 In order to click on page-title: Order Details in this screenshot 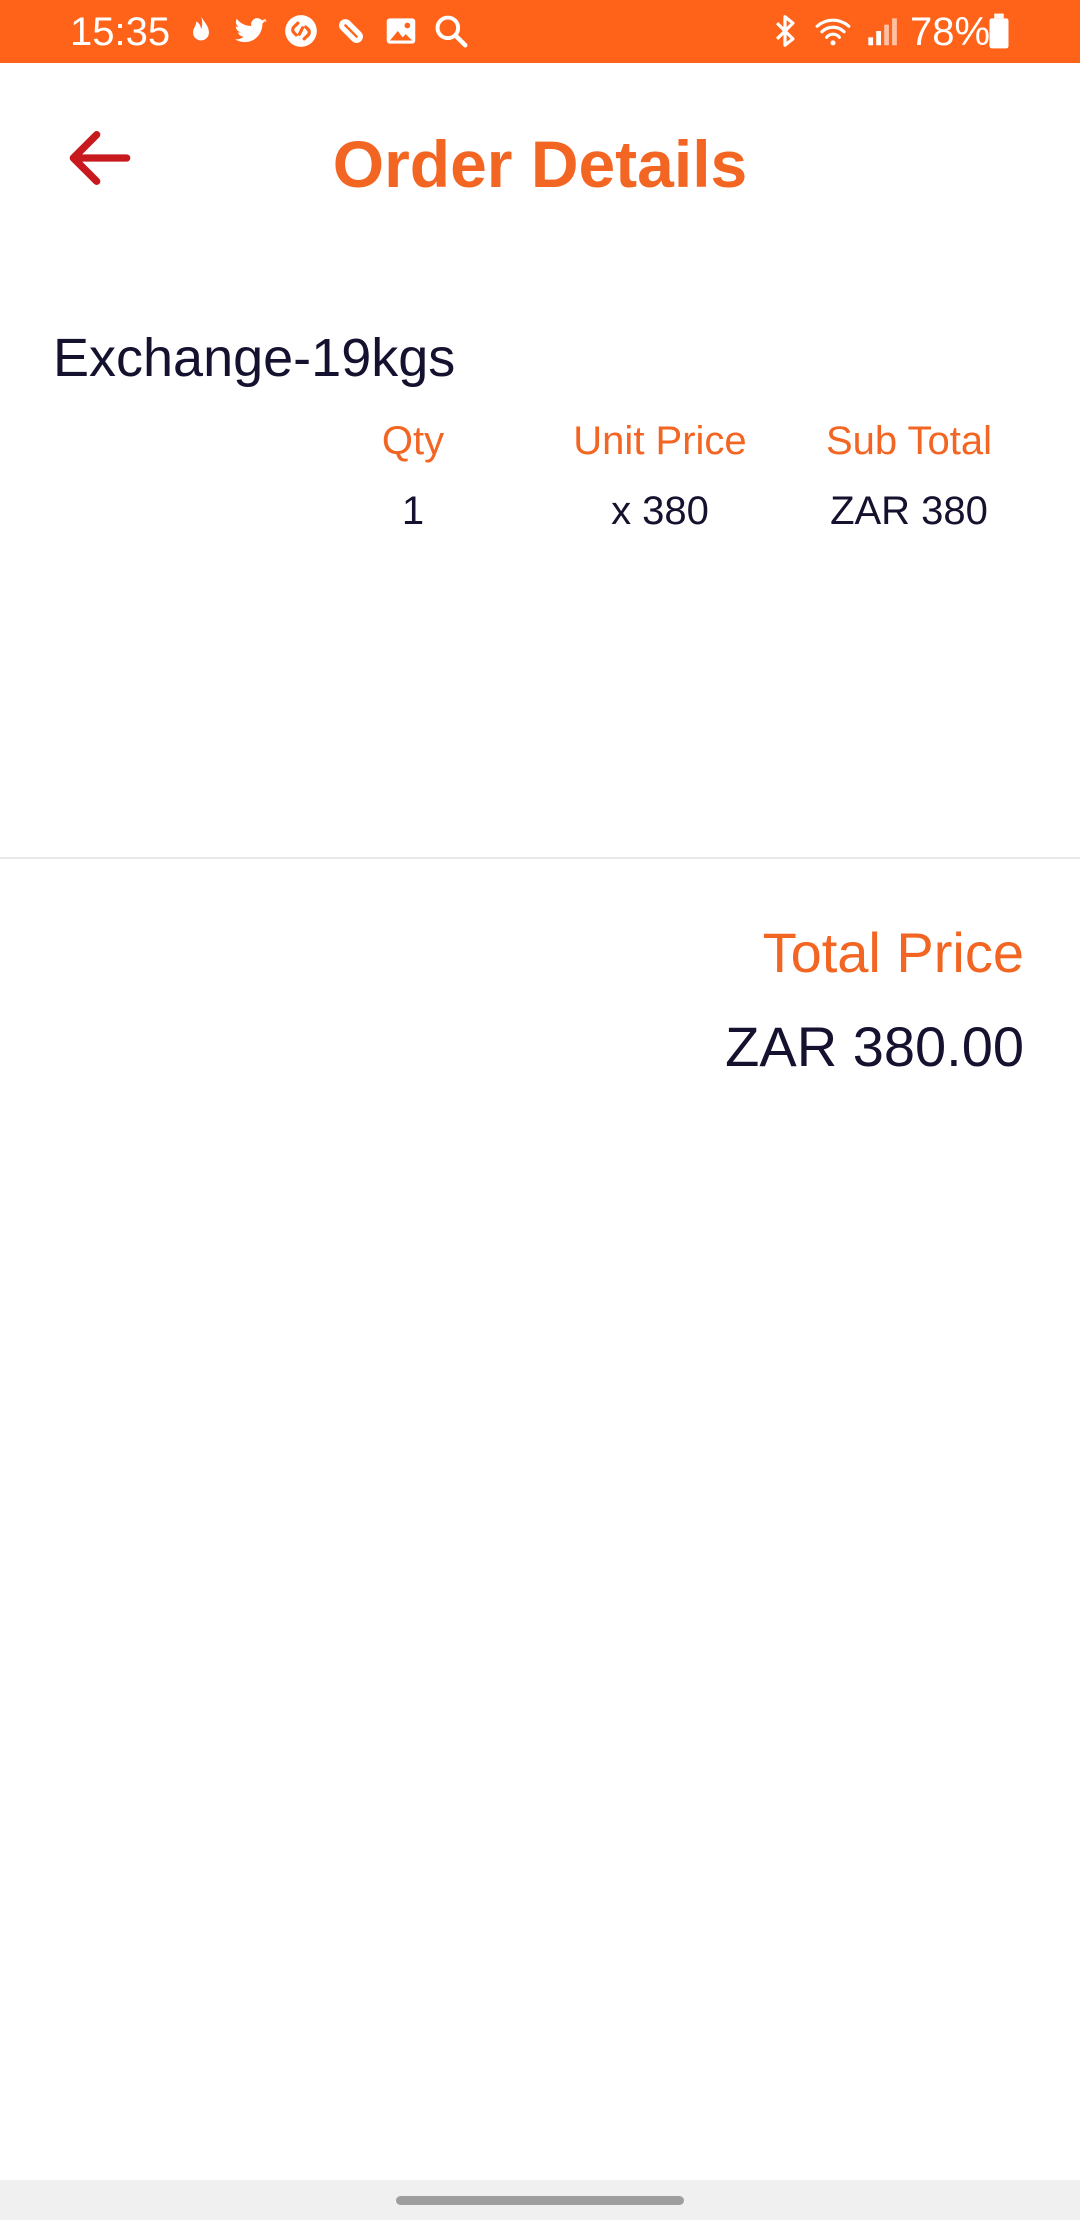, I will do `click(540, 164)`.